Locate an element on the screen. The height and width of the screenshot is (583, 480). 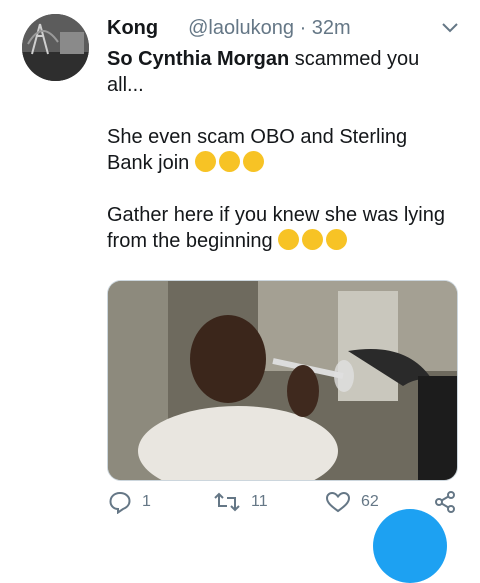
tweet-mention-text: So Cynthia Morgan is located at coordinates (198, 59).